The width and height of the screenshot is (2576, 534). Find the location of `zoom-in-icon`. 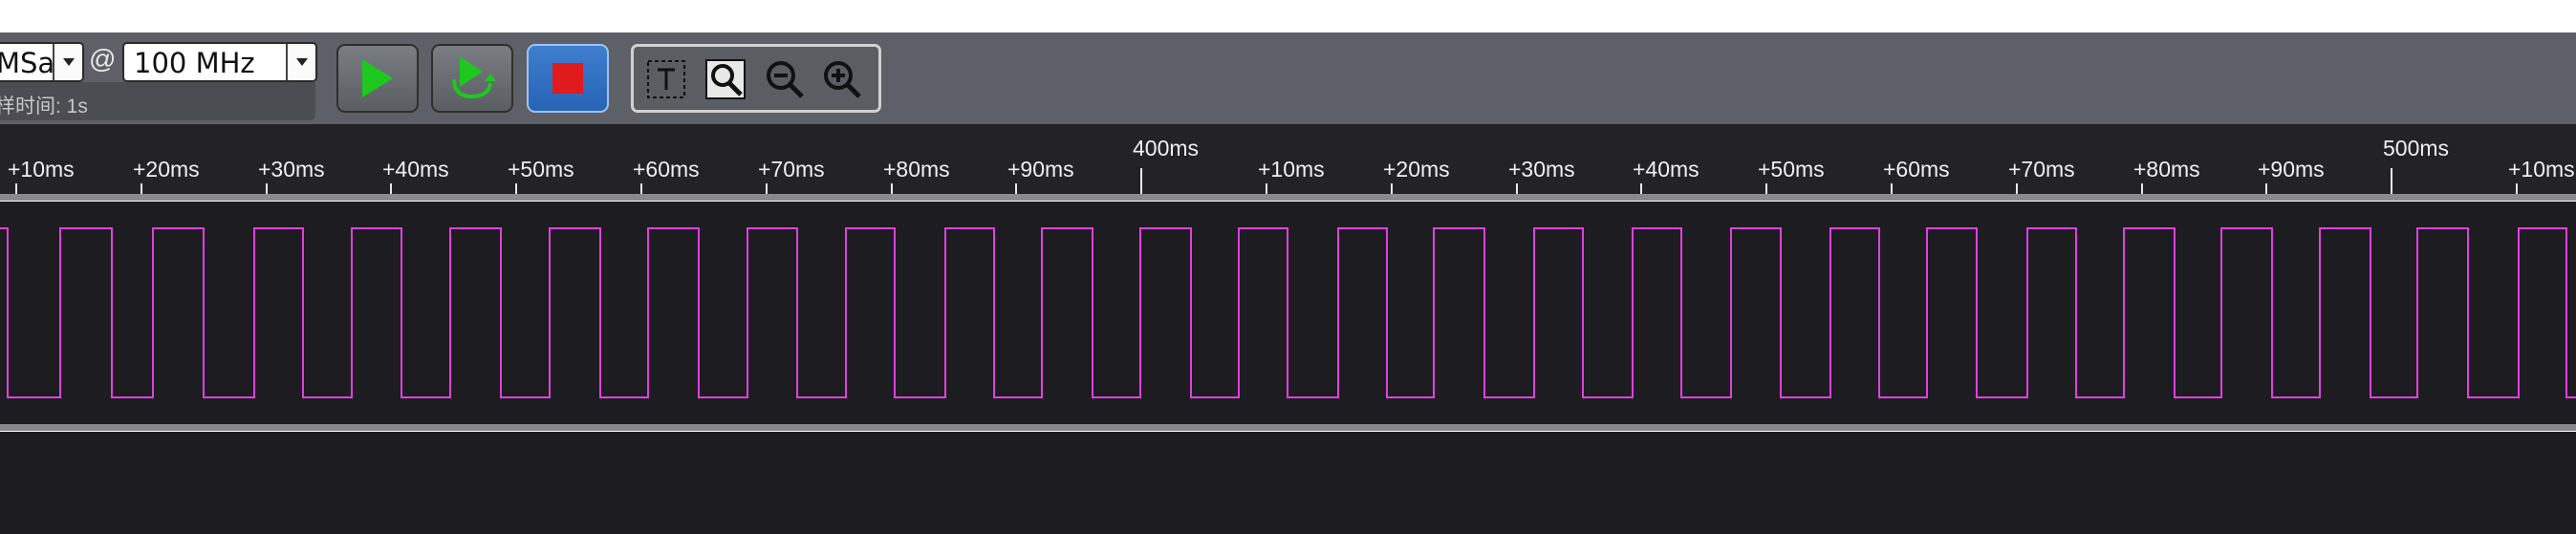

zoom-in-icon is located at coordinates (842, 79).